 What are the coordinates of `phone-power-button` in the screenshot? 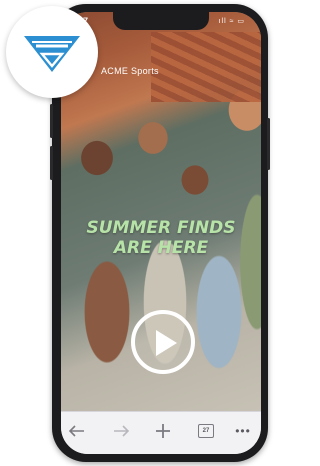 It's located at (268, 144).